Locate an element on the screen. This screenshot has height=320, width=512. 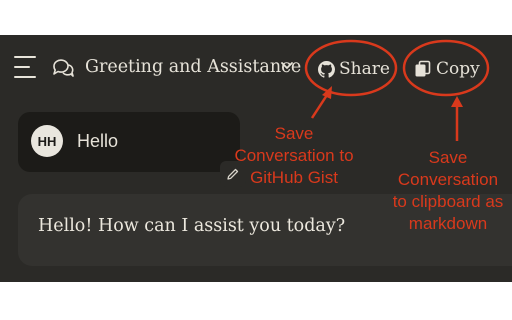
share-button: Share is located at coordinates (354, 69).